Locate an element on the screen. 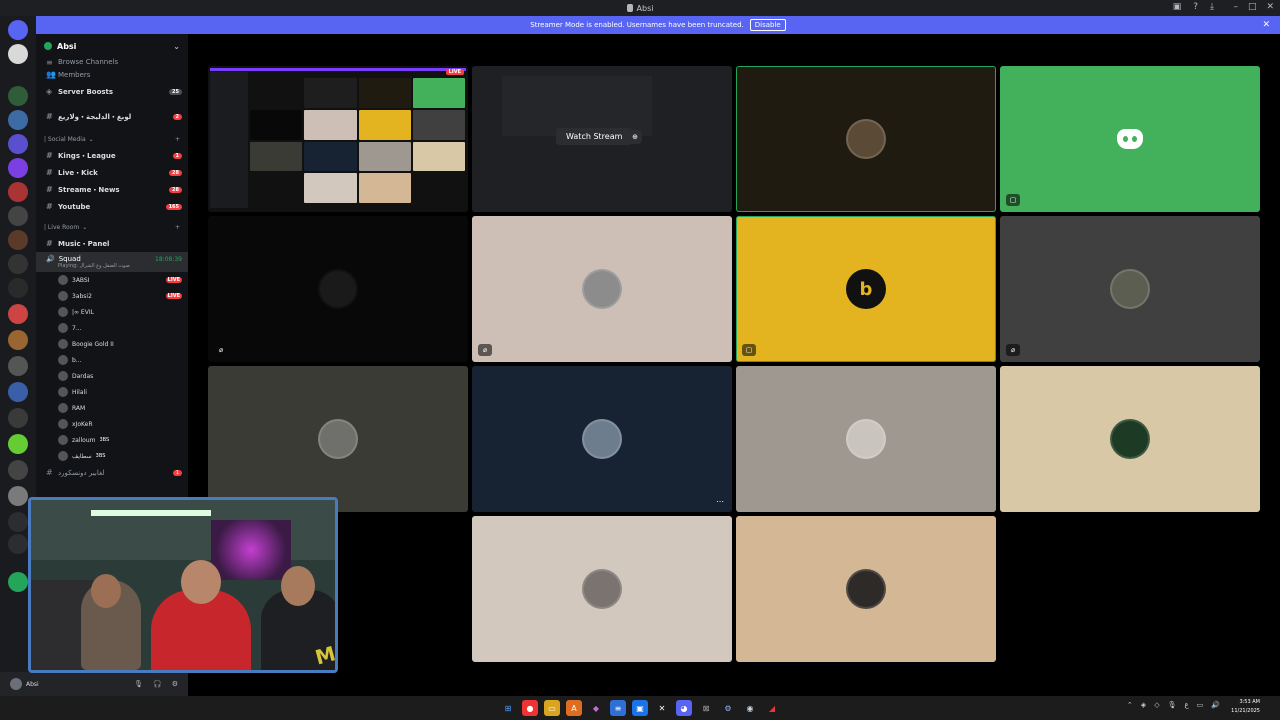 The image size is (1280, 720). watch-stream-button: Watch Stream is located at coordinates (594, 136).